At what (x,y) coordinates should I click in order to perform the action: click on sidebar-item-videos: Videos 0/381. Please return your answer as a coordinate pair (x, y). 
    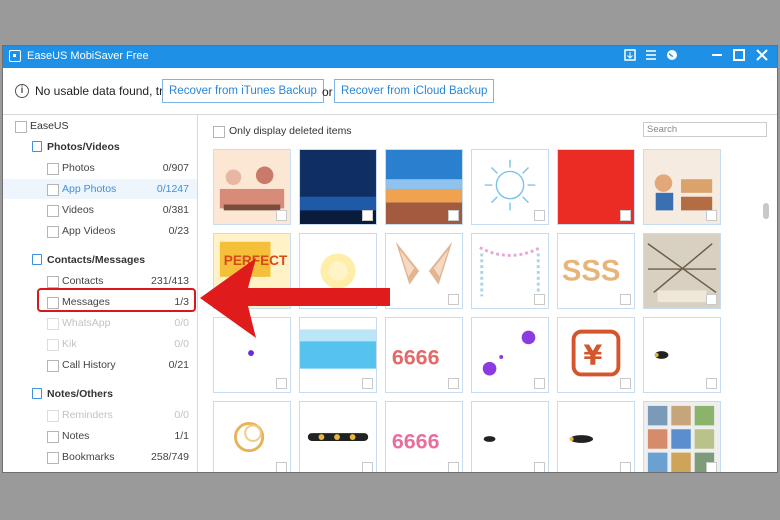
    Looking at the image, I should click on (100, 210).